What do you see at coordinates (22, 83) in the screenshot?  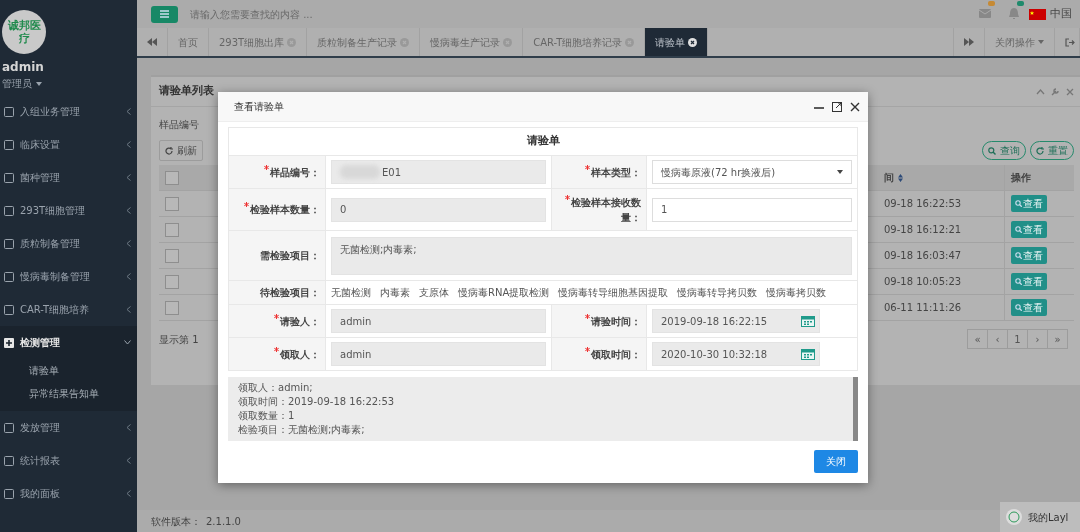 I see `user-role-dropdown: 管理员` at bounding box center [22, 83].